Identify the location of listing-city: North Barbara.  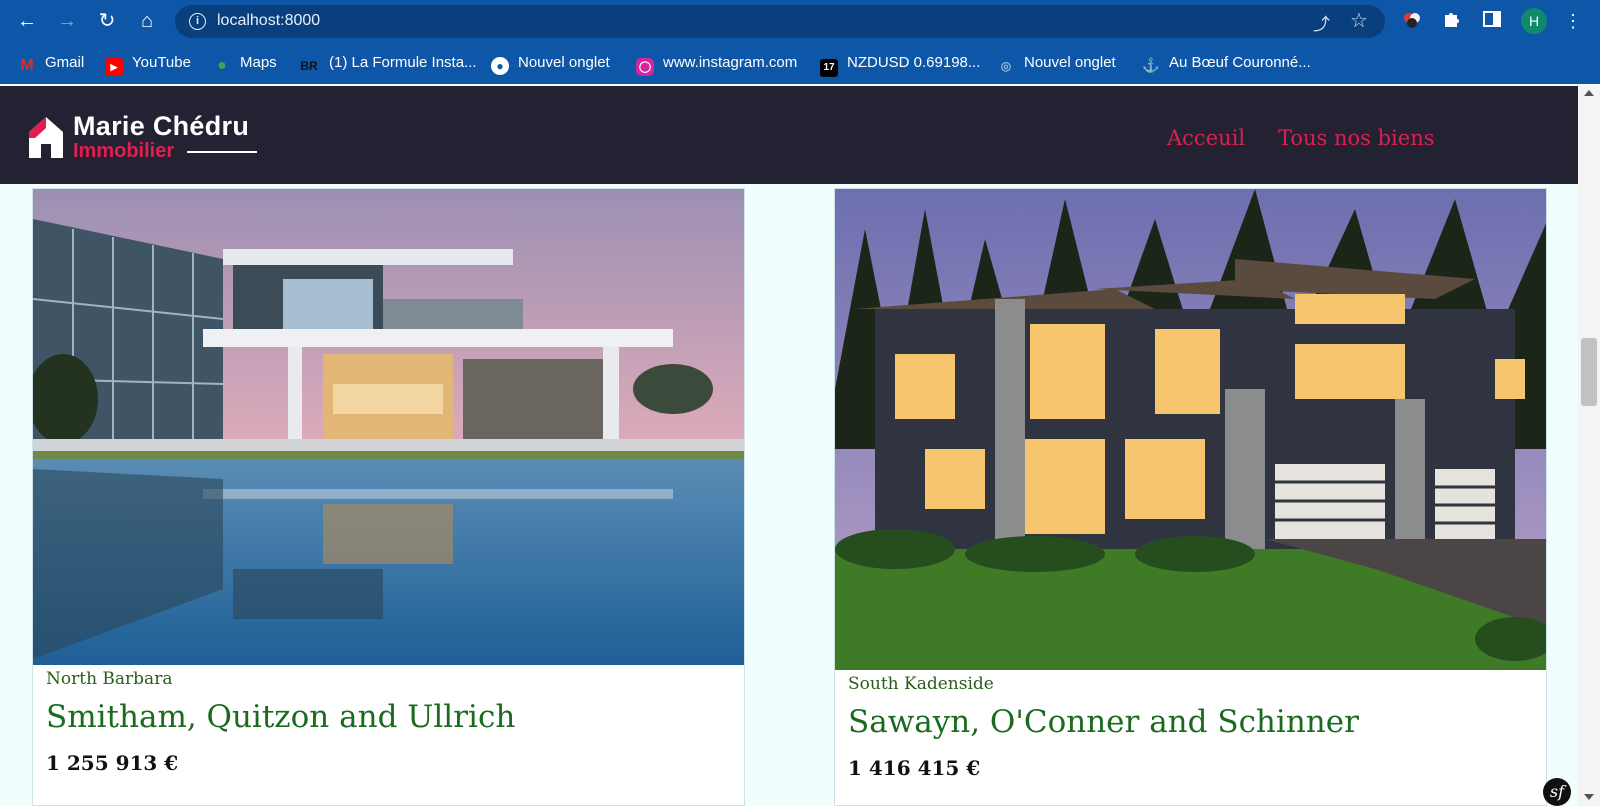
(109, 679).